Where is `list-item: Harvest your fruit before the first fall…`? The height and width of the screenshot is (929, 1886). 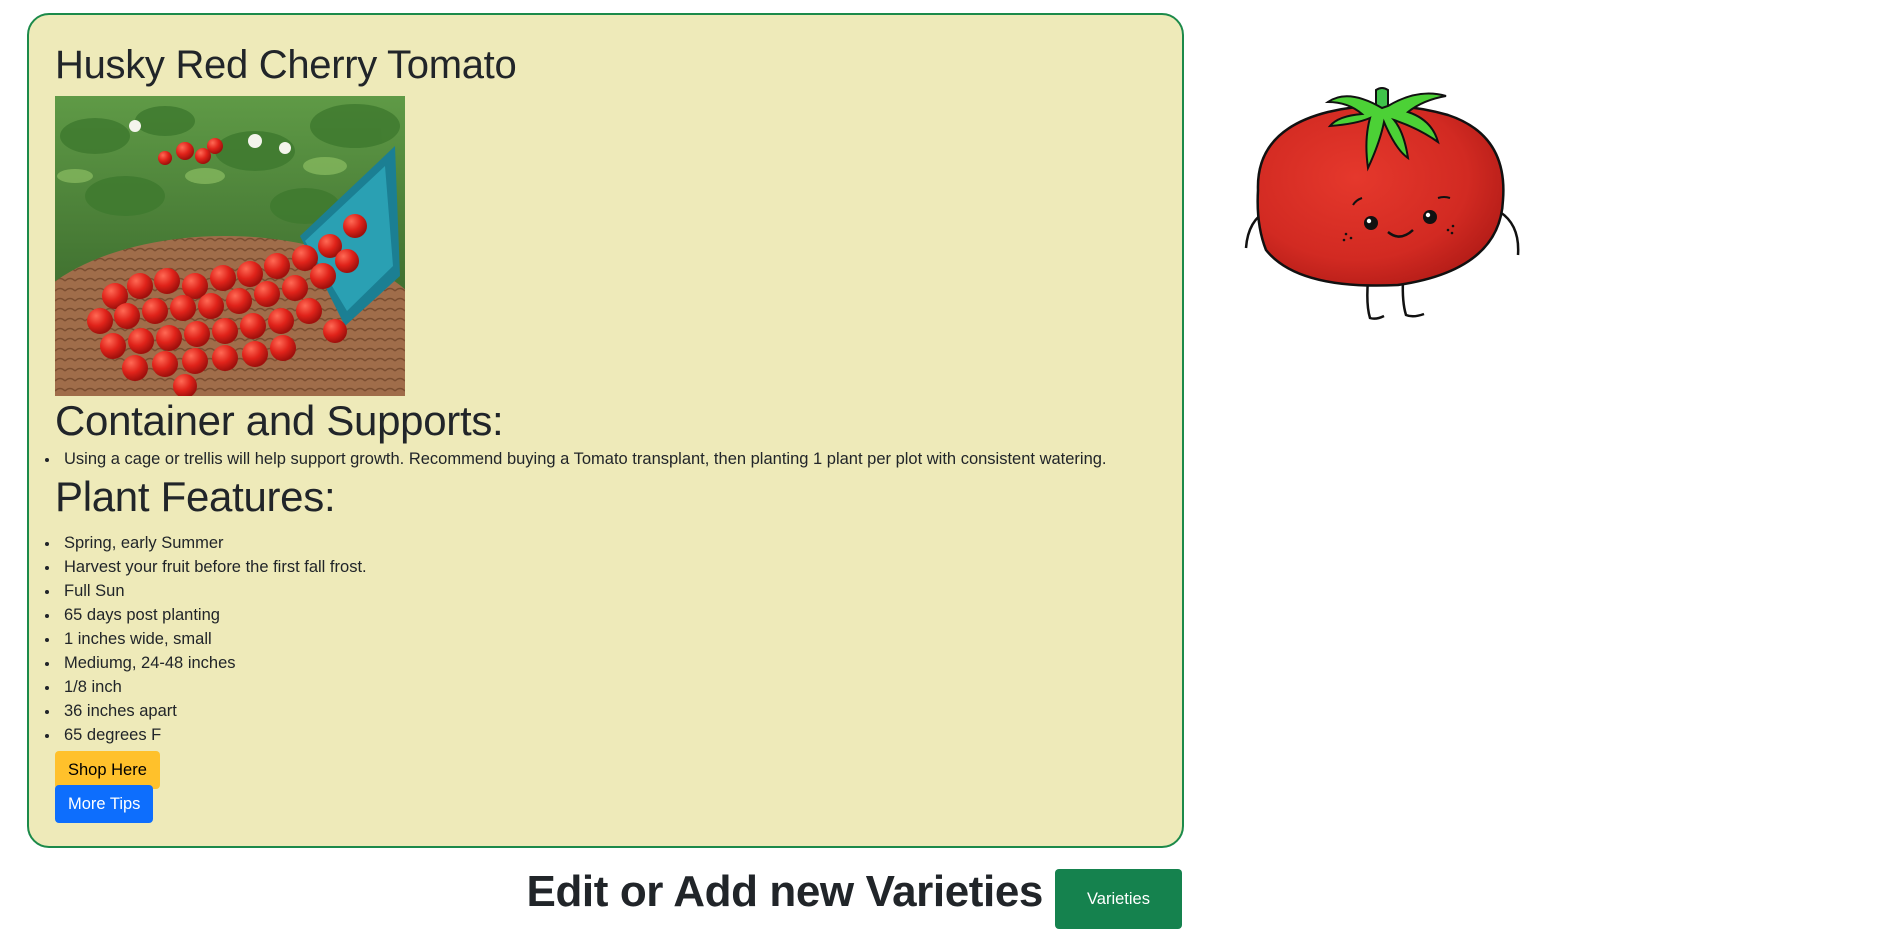 list-item: Harvest your fruit before the first fall… is located at coordinates (603, 567).